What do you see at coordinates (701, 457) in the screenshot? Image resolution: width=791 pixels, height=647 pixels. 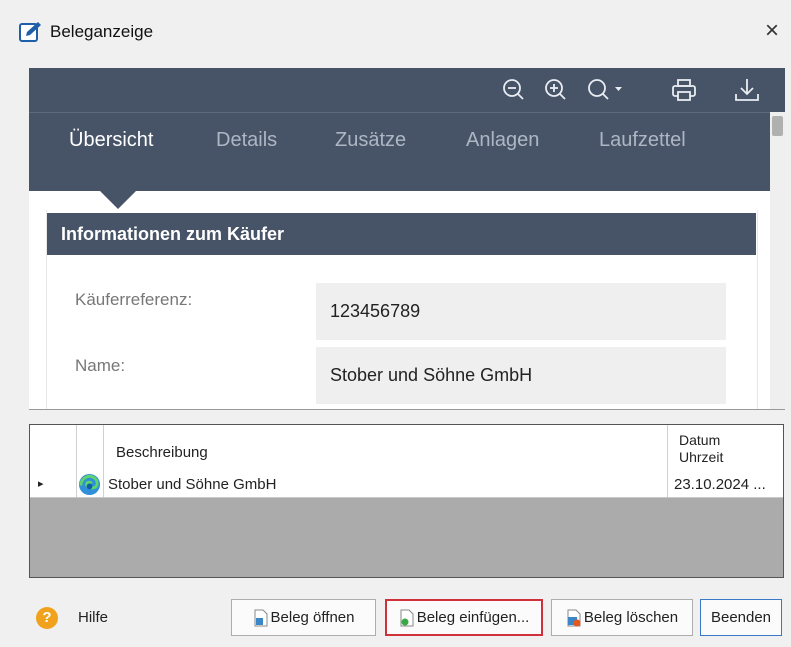 I see `column-header-time-label: Uhrzeit` at bounding box center [701, 457].